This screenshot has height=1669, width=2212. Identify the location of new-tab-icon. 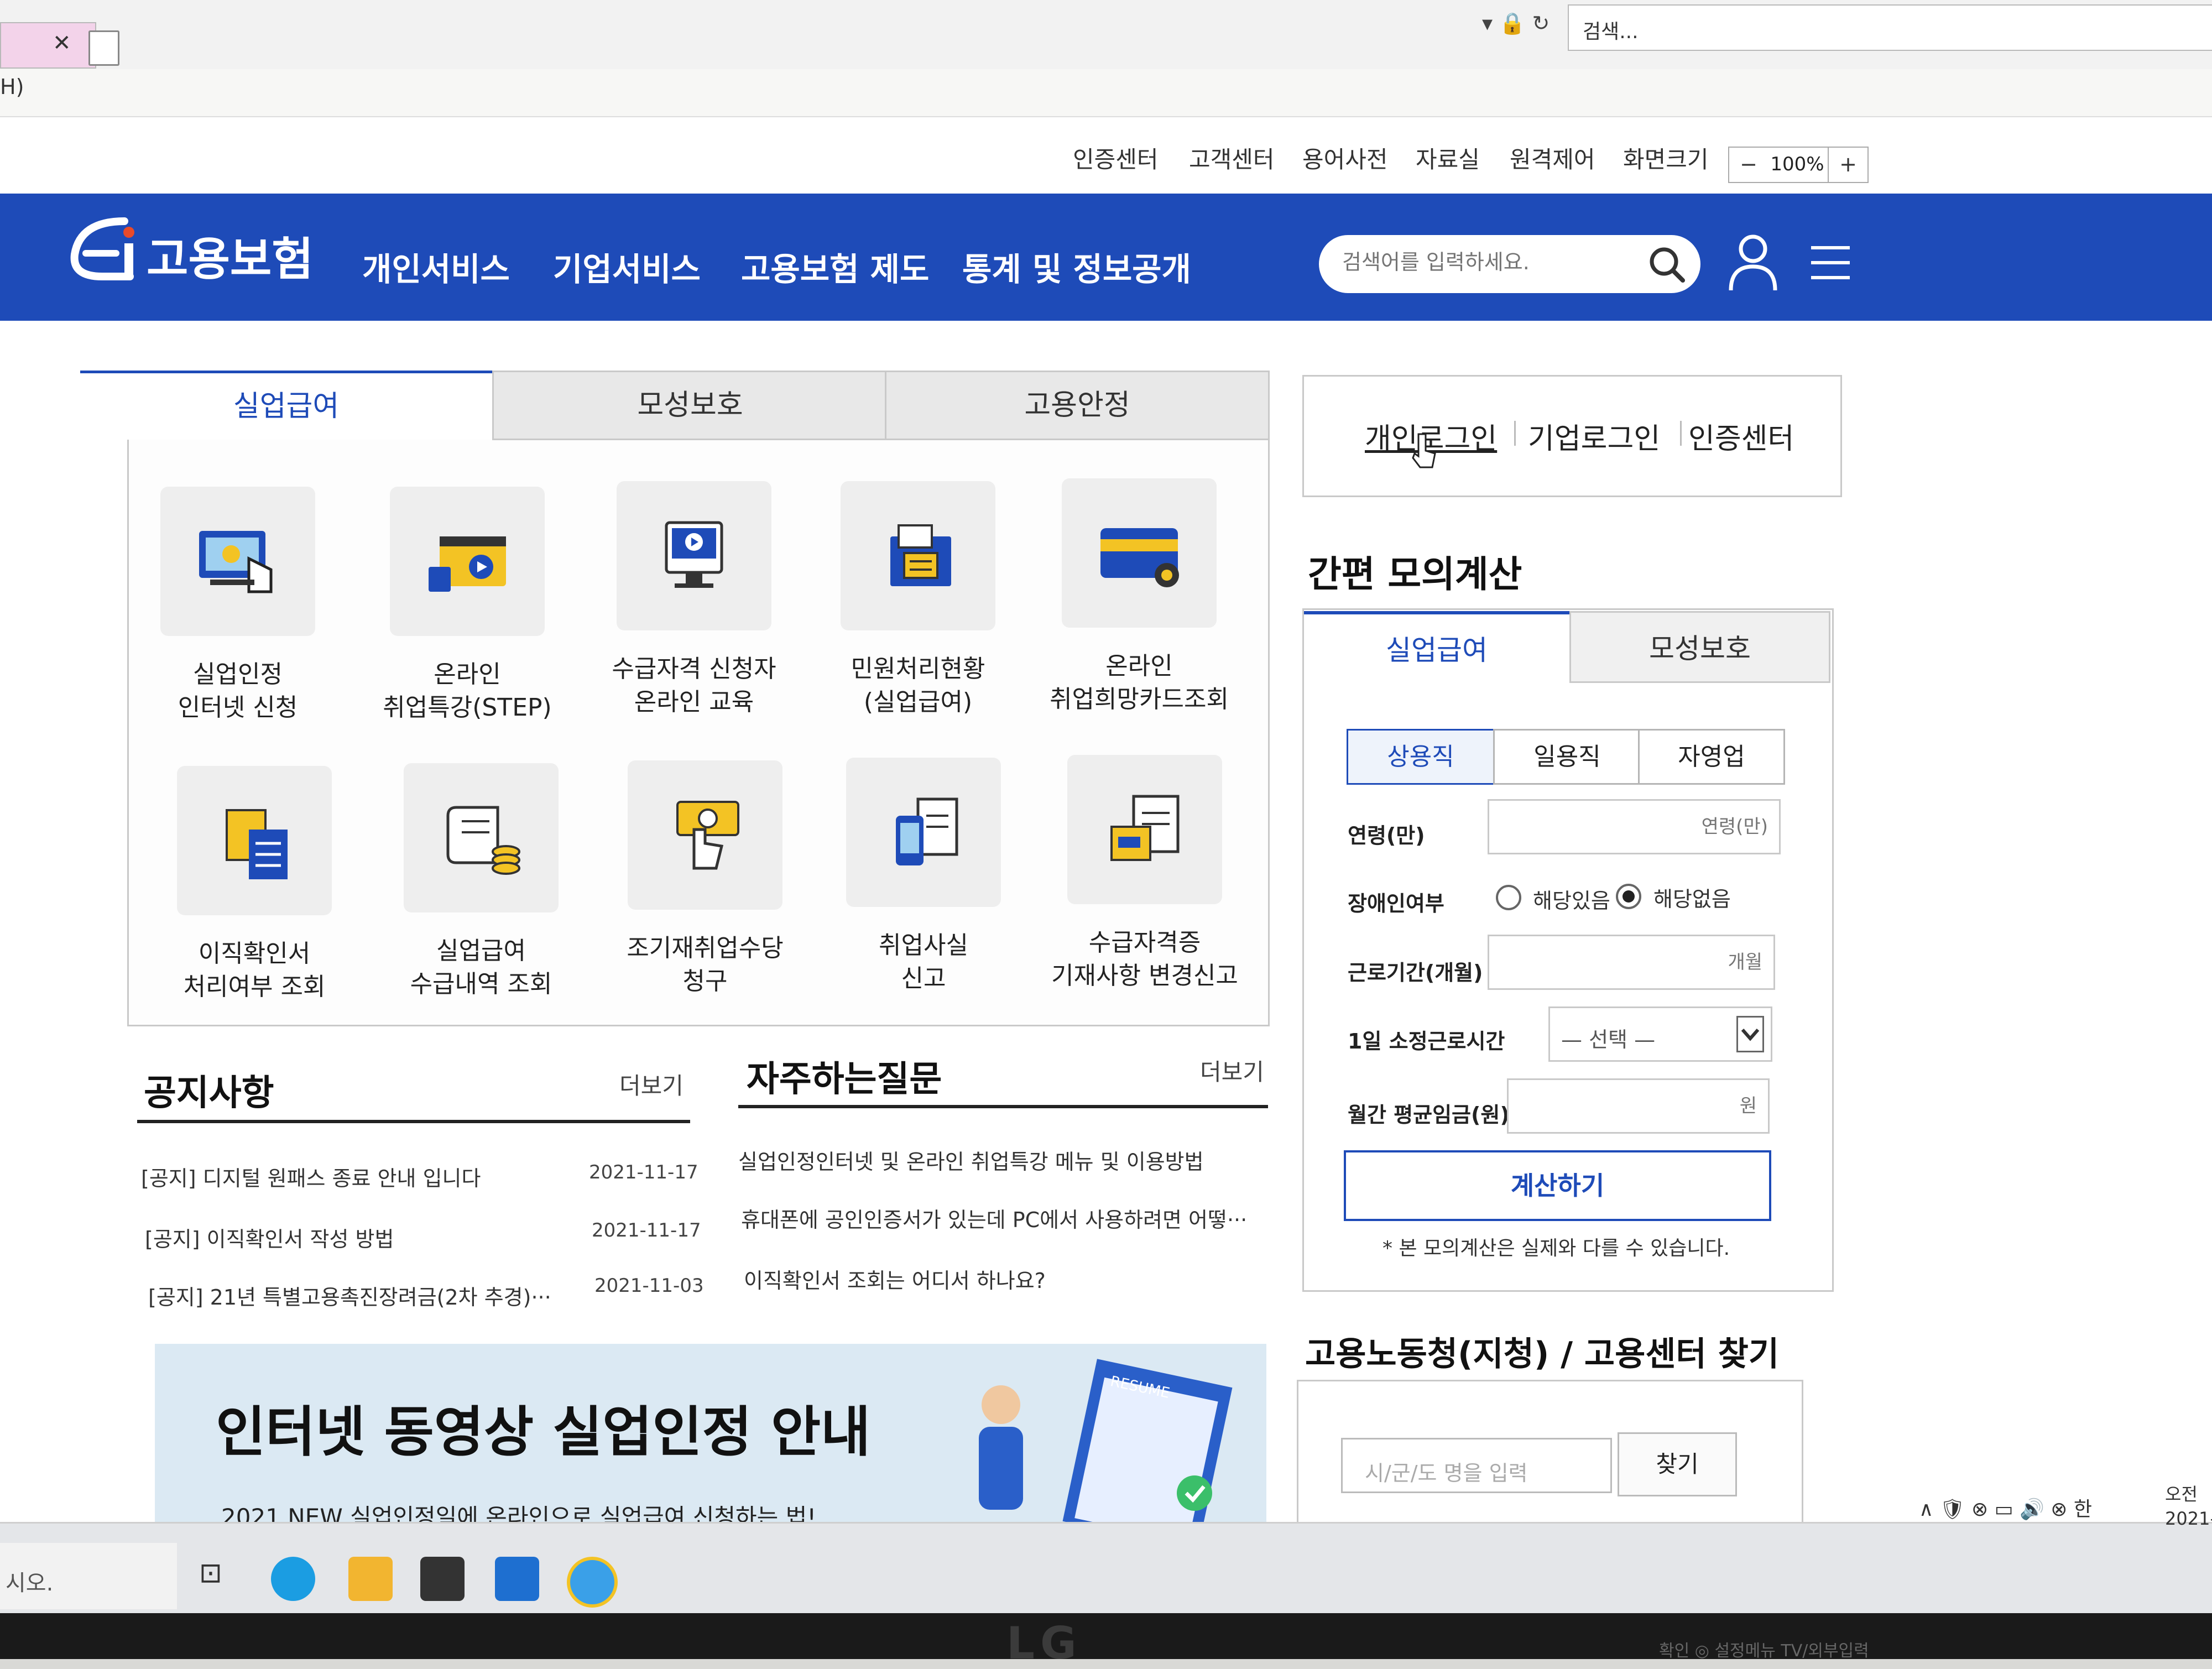
(104, 48).